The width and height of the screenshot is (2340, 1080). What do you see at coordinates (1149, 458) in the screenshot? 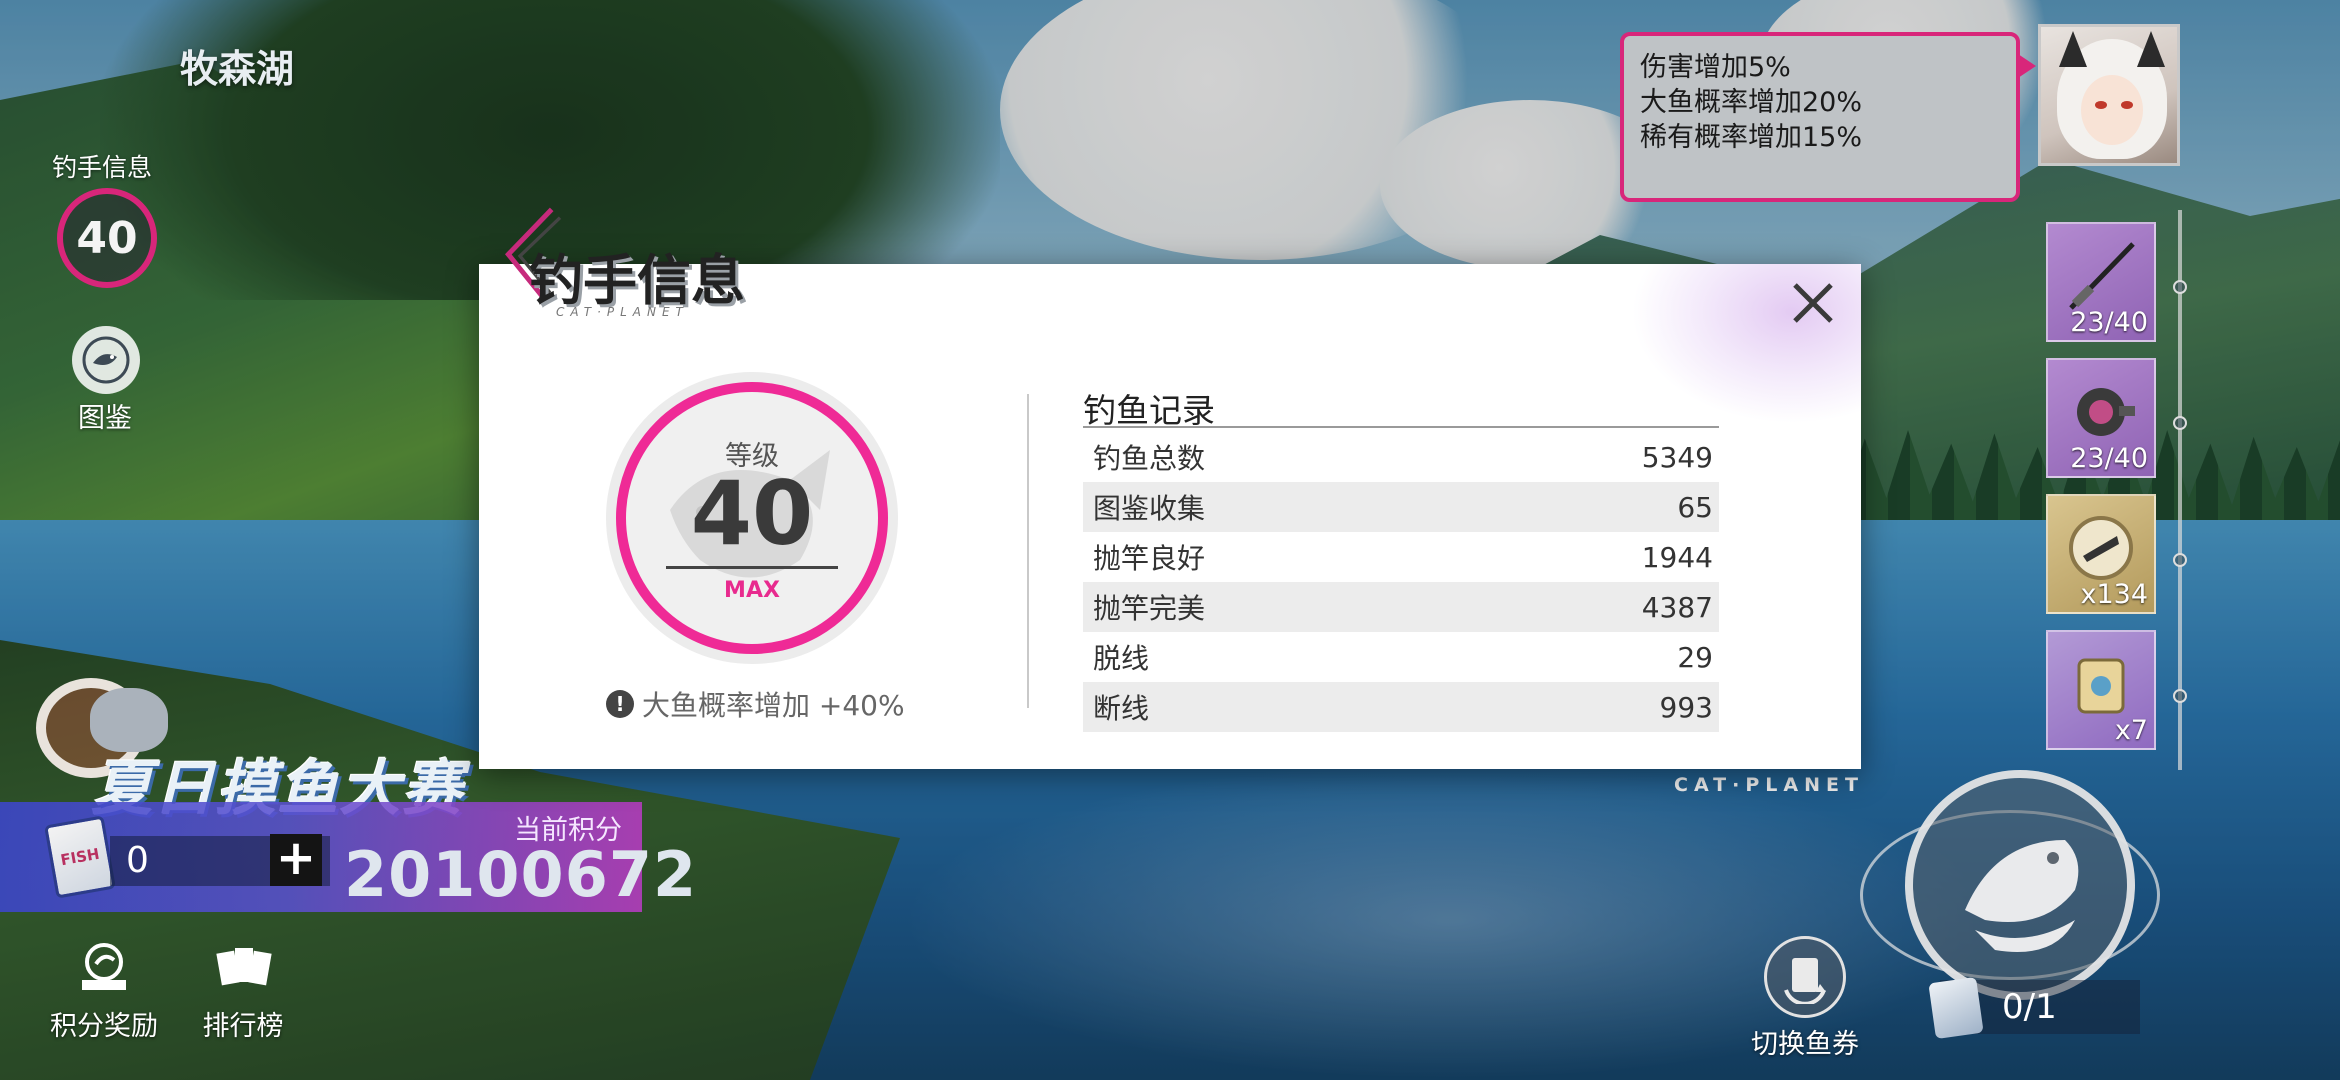
I see `record-label: 钓鱼总数` at bounding box center [1149, 458].